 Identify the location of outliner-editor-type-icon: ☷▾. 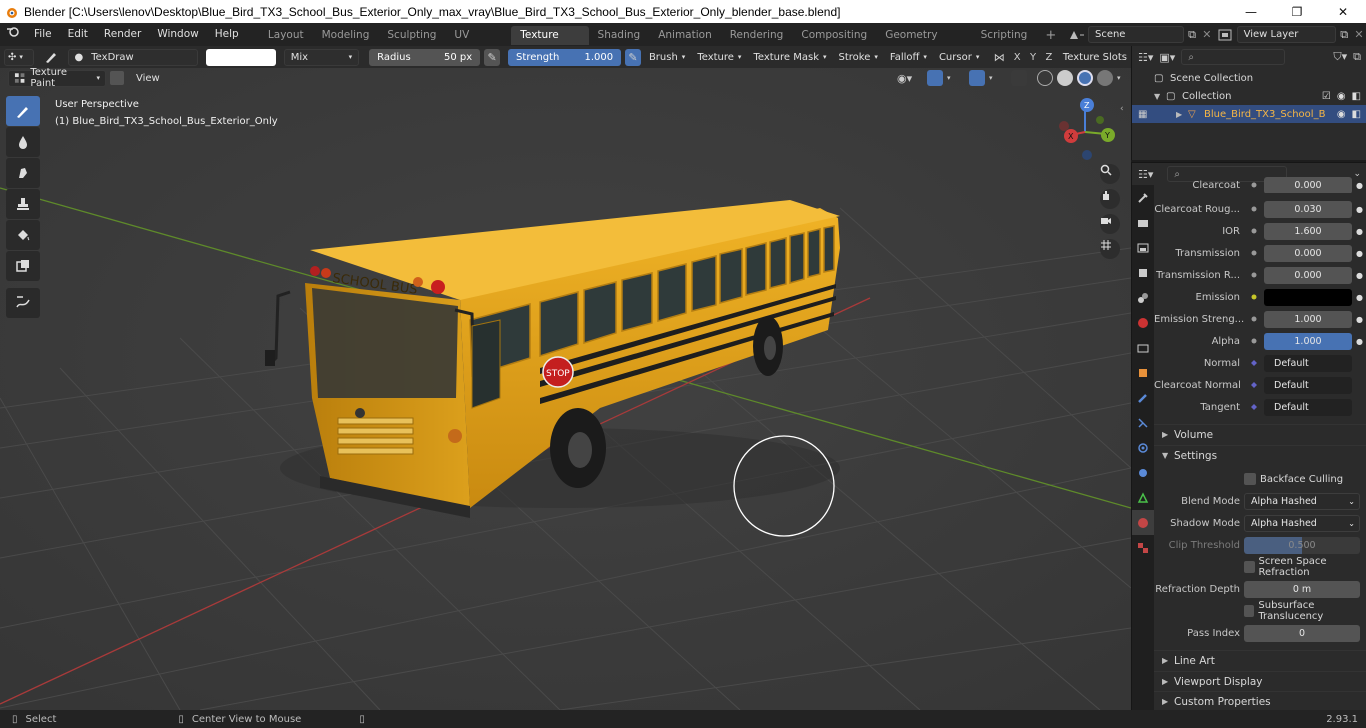
(1145, 57).